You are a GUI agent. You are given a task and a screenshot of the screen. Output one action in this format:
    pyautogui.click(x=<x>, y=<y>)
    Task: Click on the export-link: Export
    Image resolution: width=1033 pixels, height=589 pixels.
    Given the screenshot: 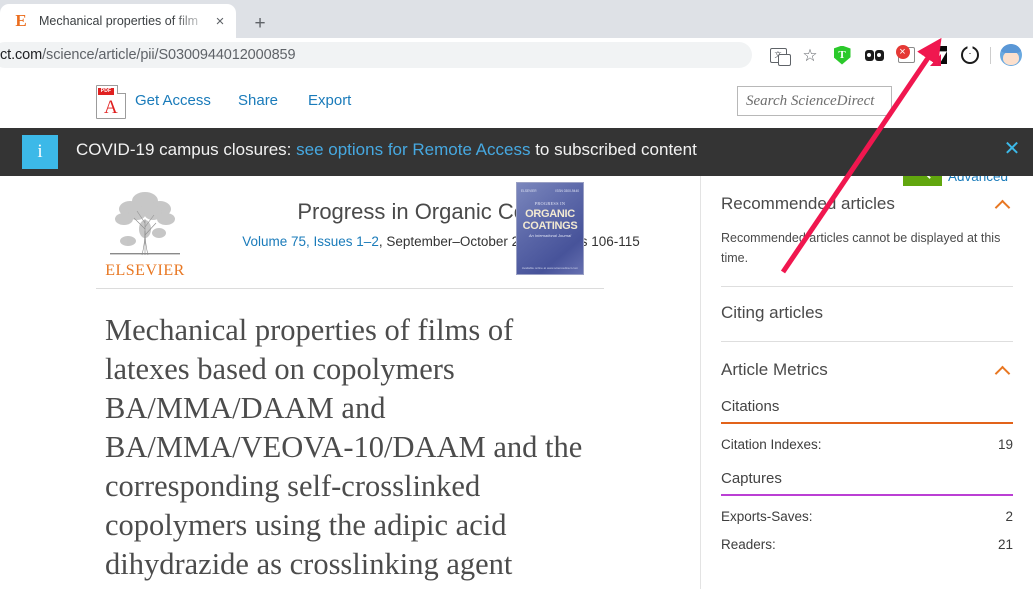 What is the action you would take?
    pyautogui.click(x=329, y=100)
    